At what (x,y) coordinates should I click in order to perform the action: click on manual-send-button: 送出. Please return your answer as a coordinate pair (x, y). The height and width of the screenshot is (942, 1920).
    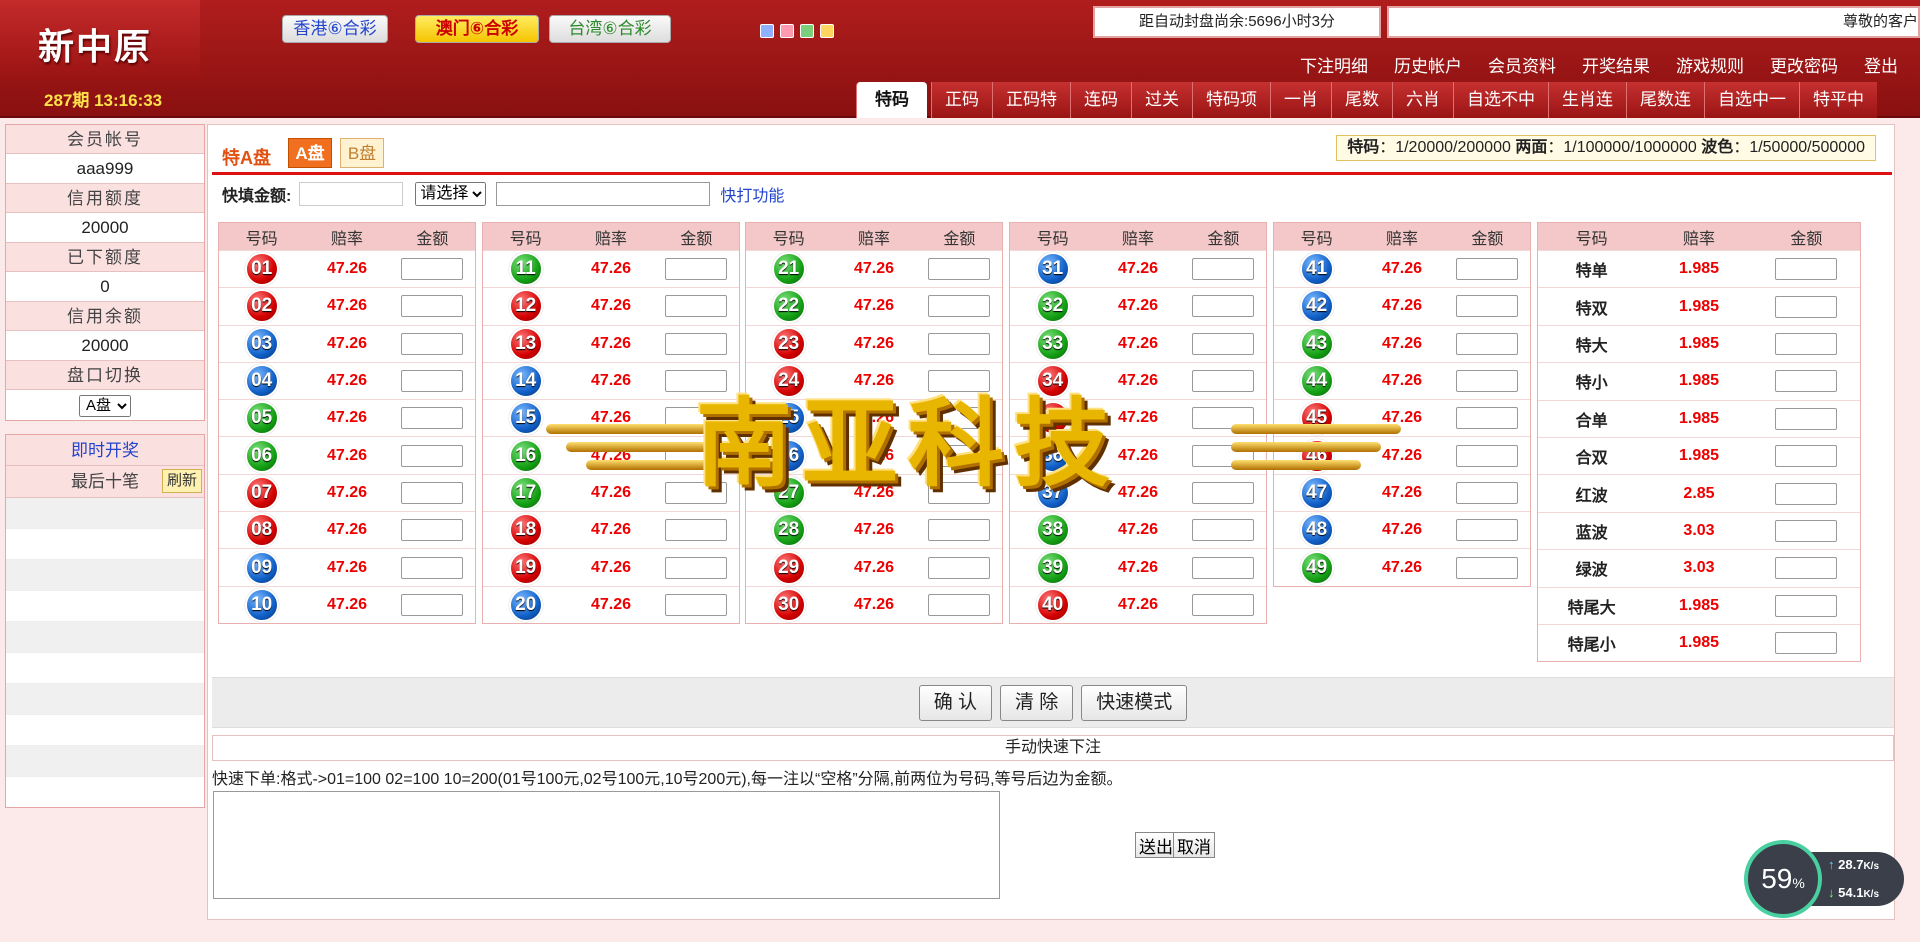
    Looking at the image, I should click on (1156, 845).